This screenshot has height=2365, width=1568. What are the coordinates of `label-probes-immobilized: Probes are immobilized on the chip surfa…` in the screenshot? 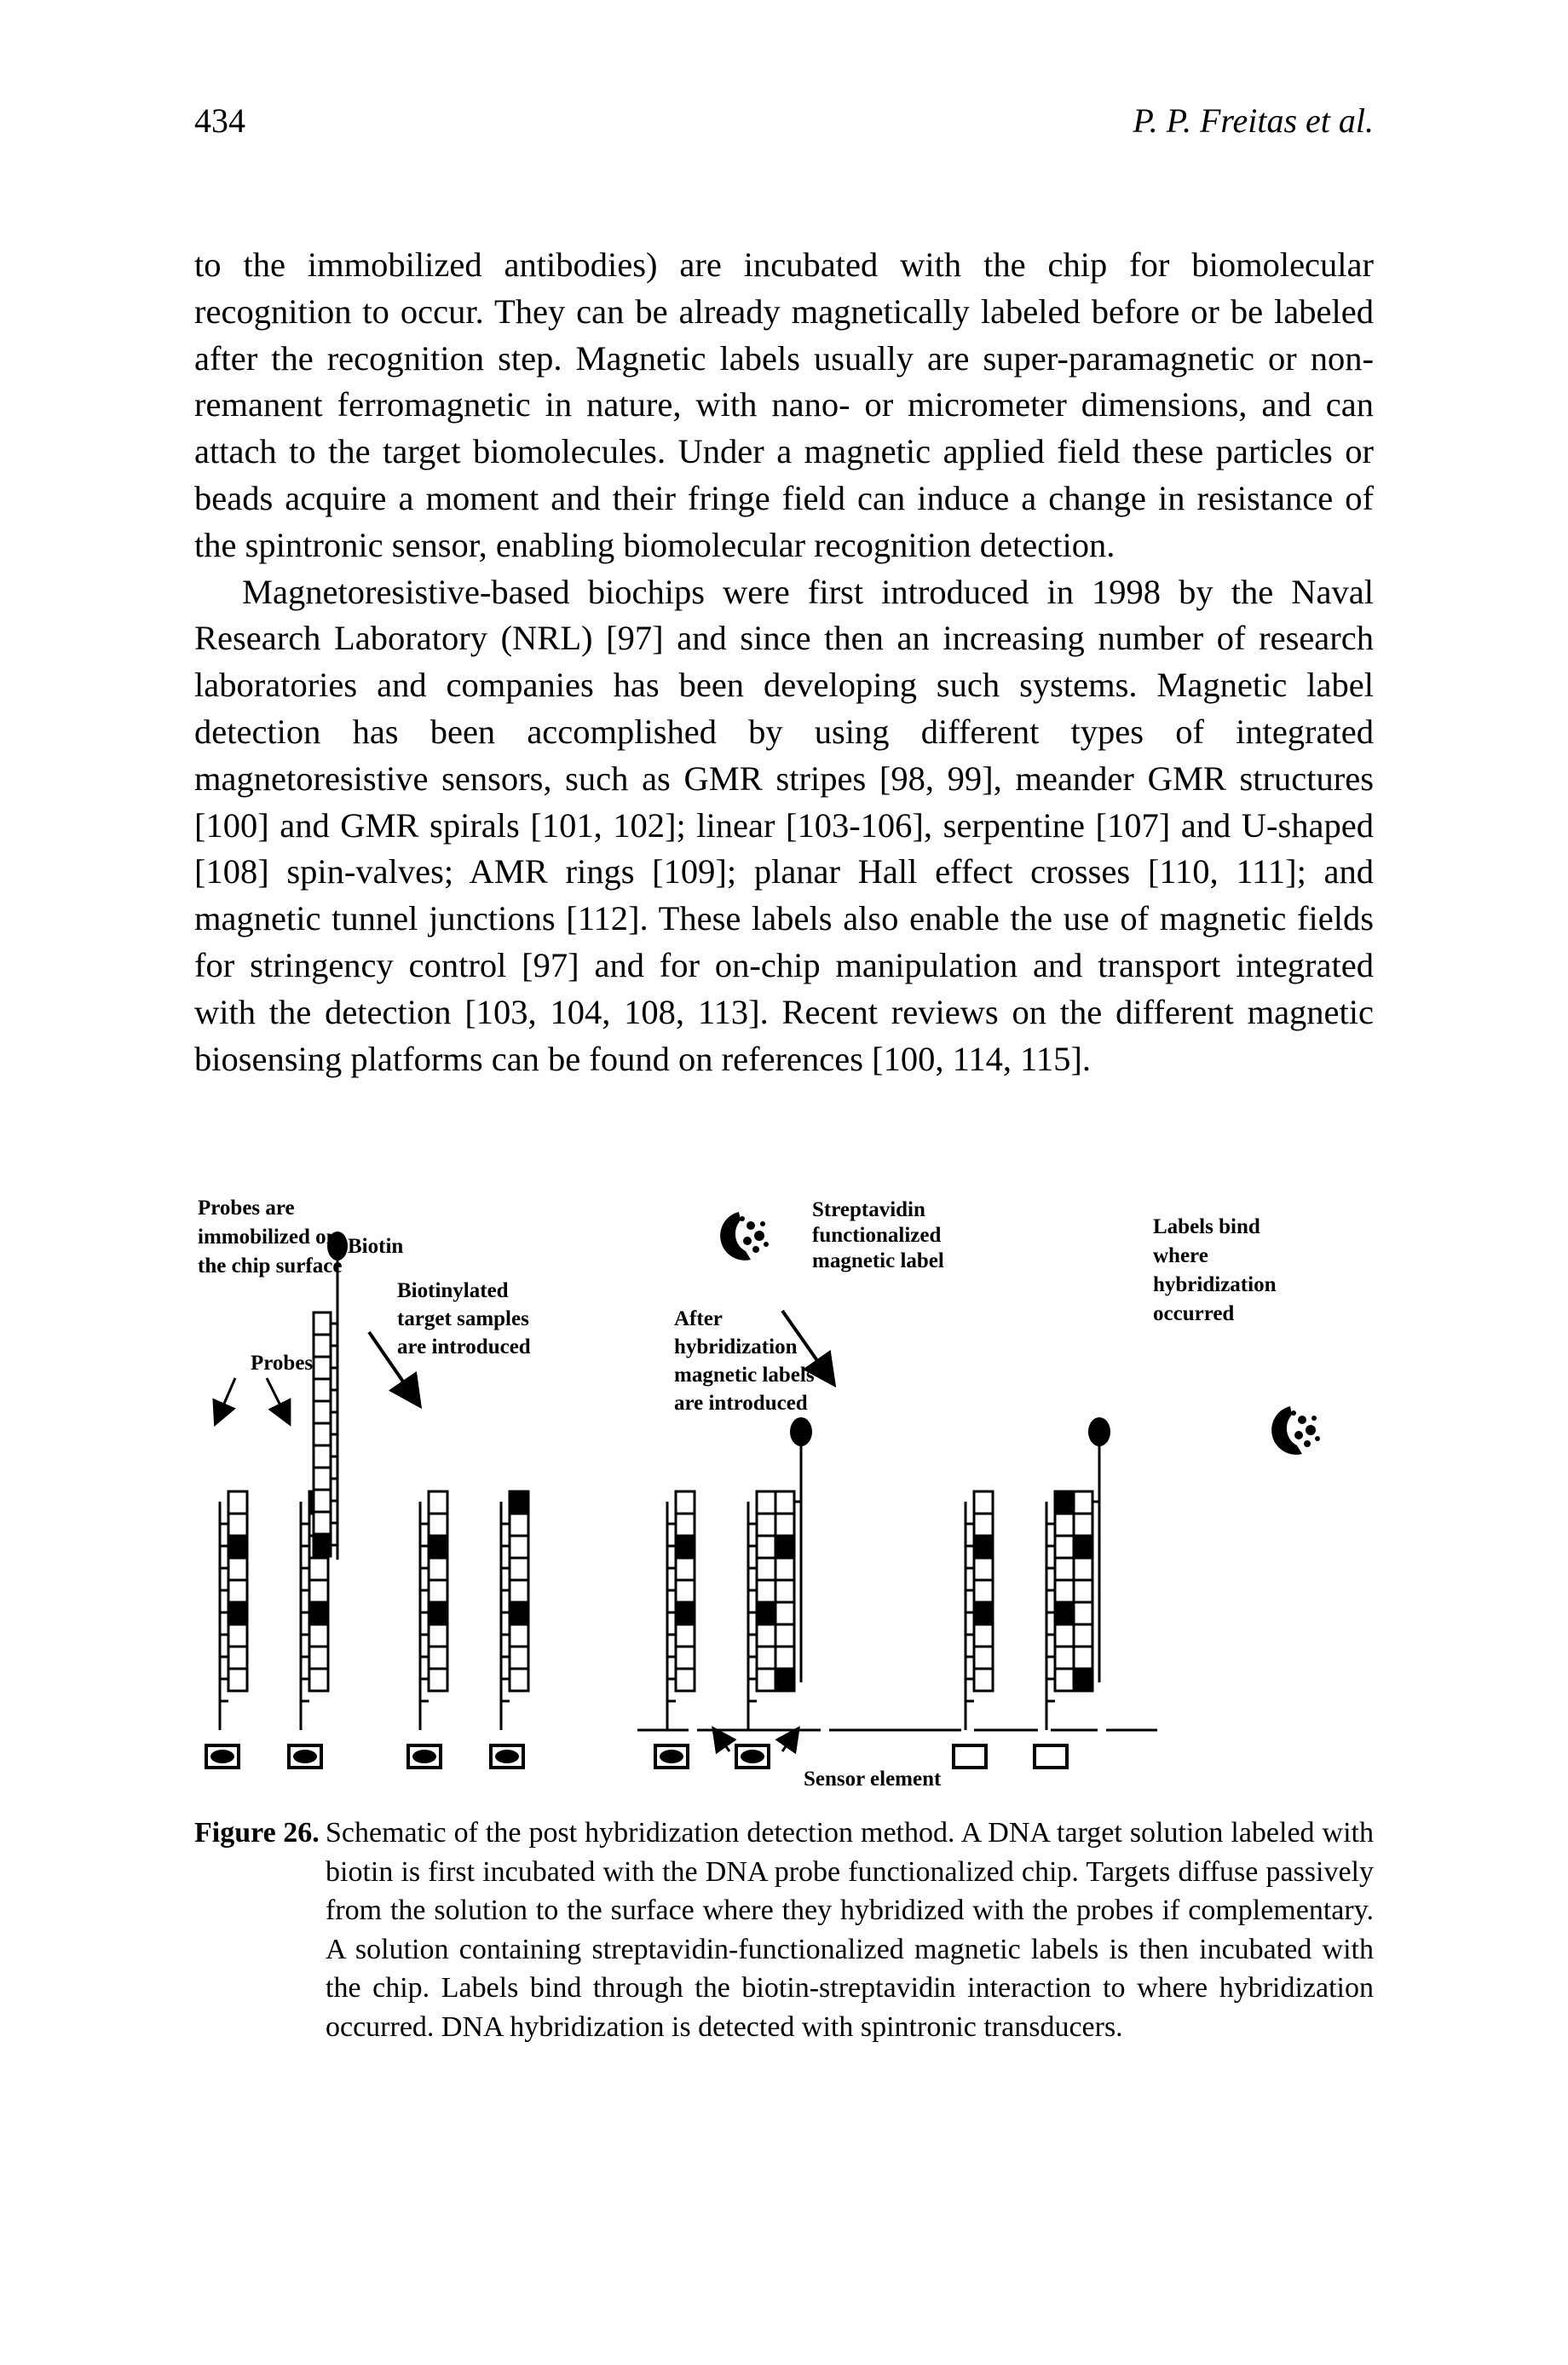 It's located at (270, 1237).